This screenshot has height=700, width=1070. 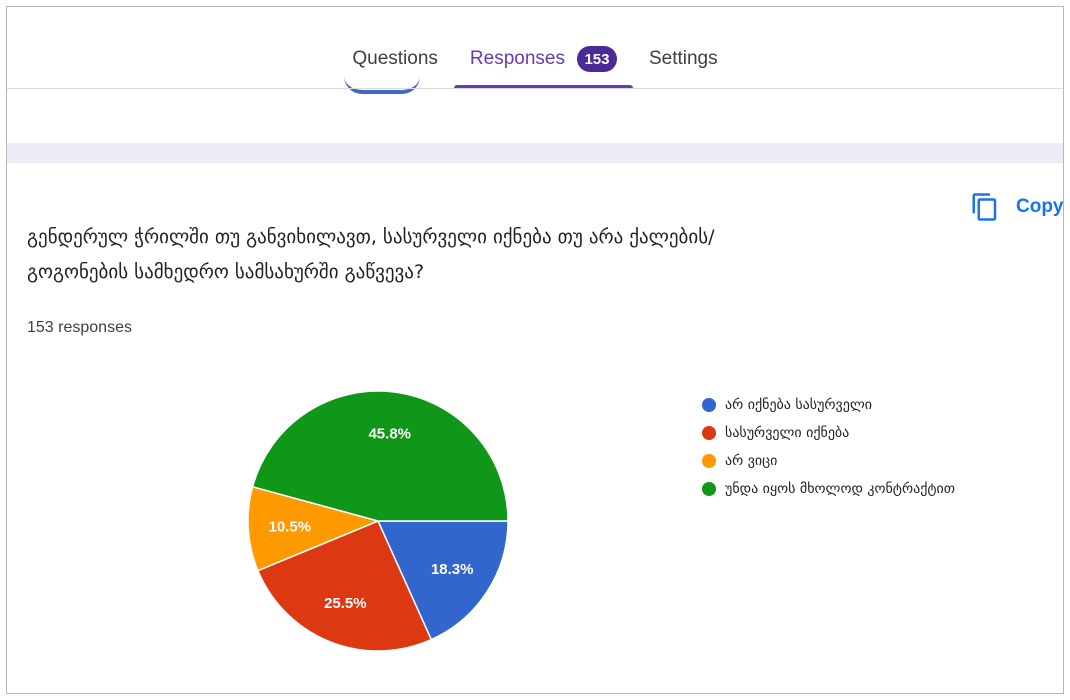 What do you see at coordinates (787, 433) in the screenshot?
I see `legend-label-1: სასურველი იქნება` at bounding box center [787, 433].